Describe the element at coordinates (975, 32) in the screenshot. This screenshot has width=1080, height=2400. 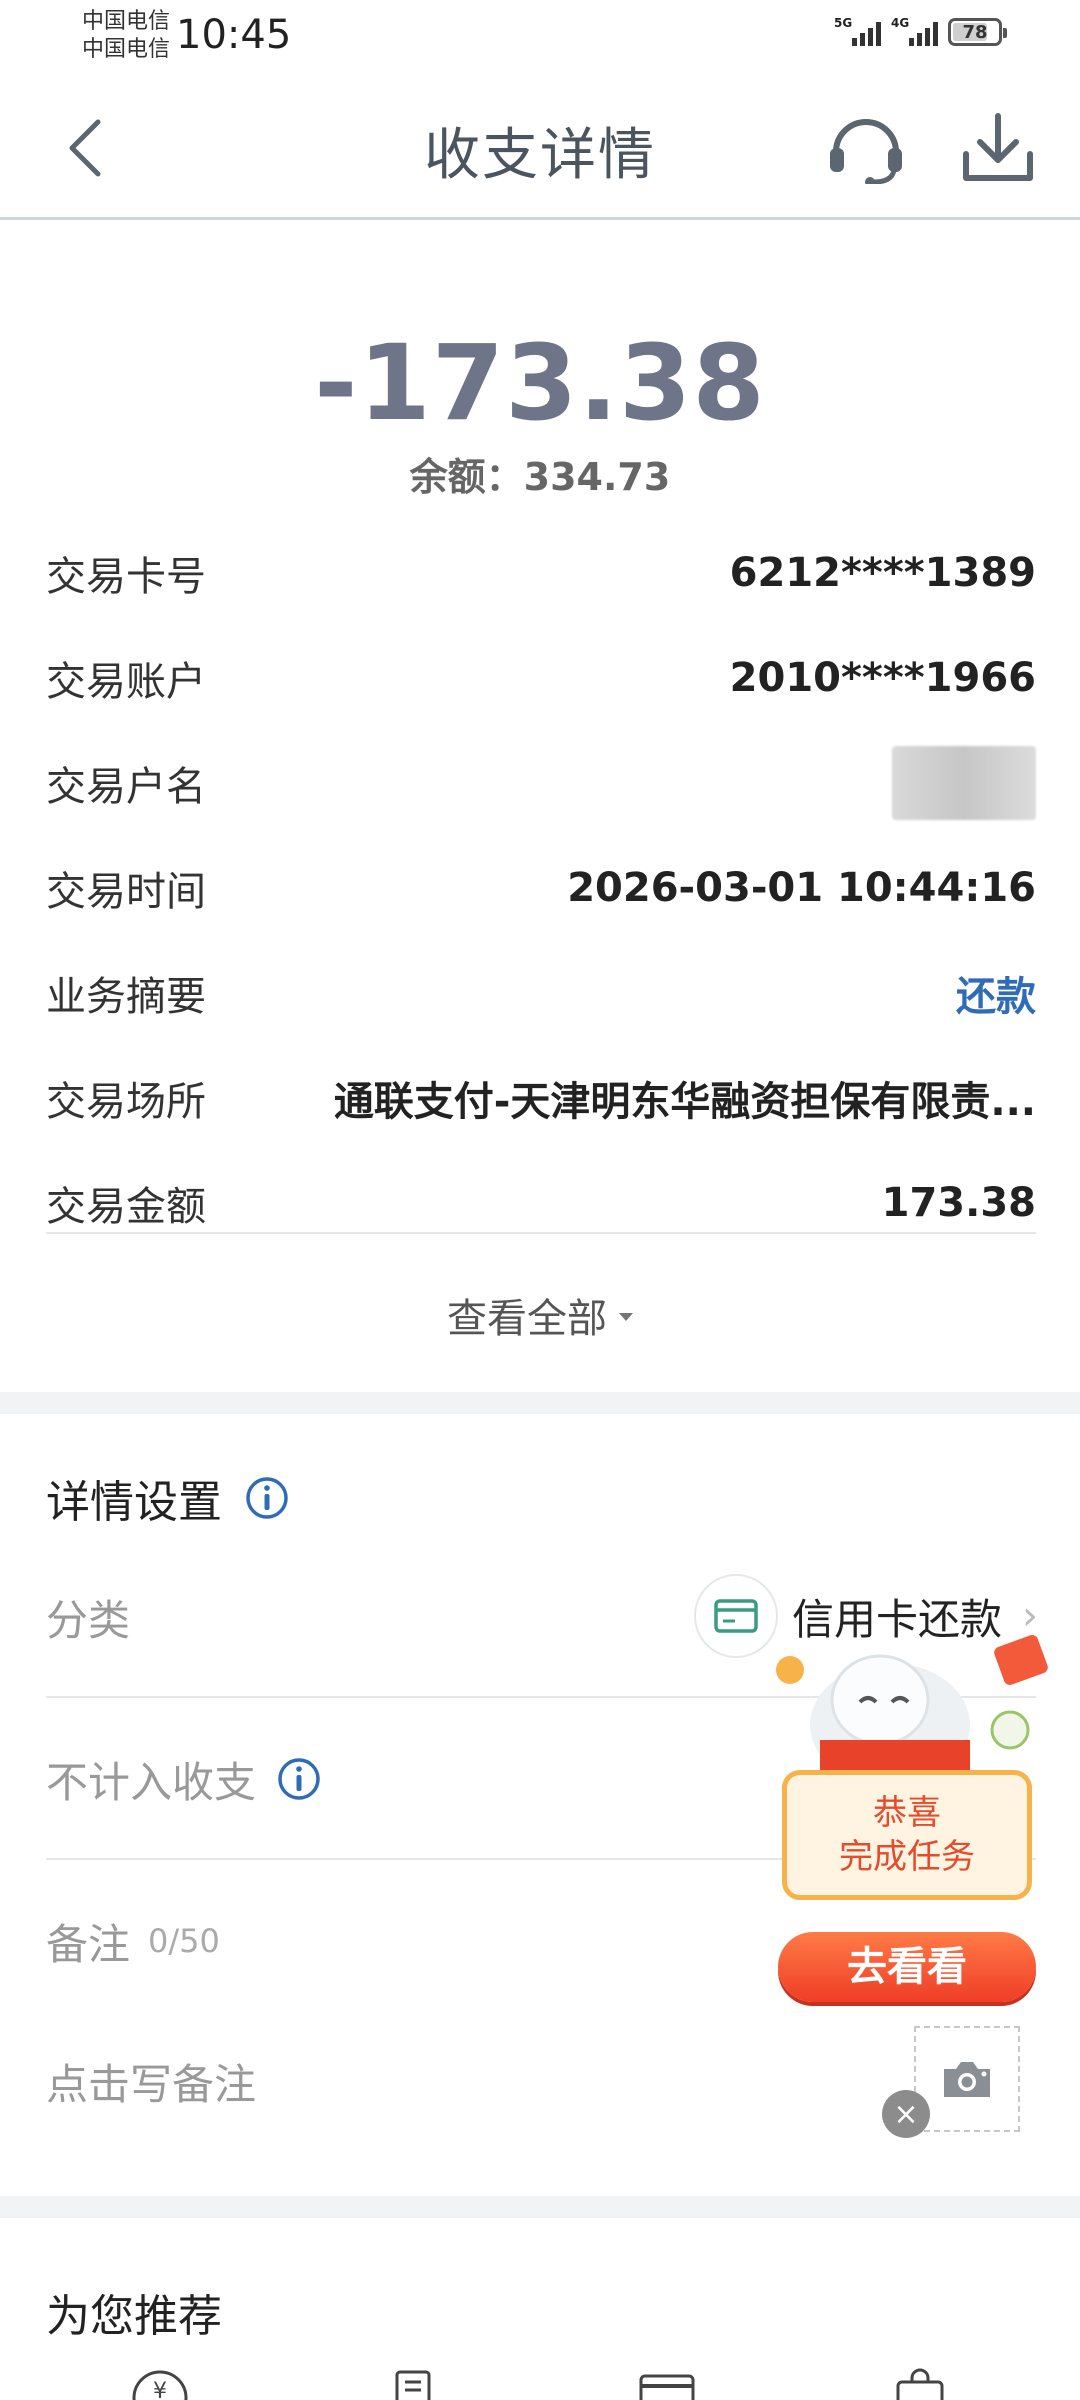
I see `battery-level: 78` at that location.